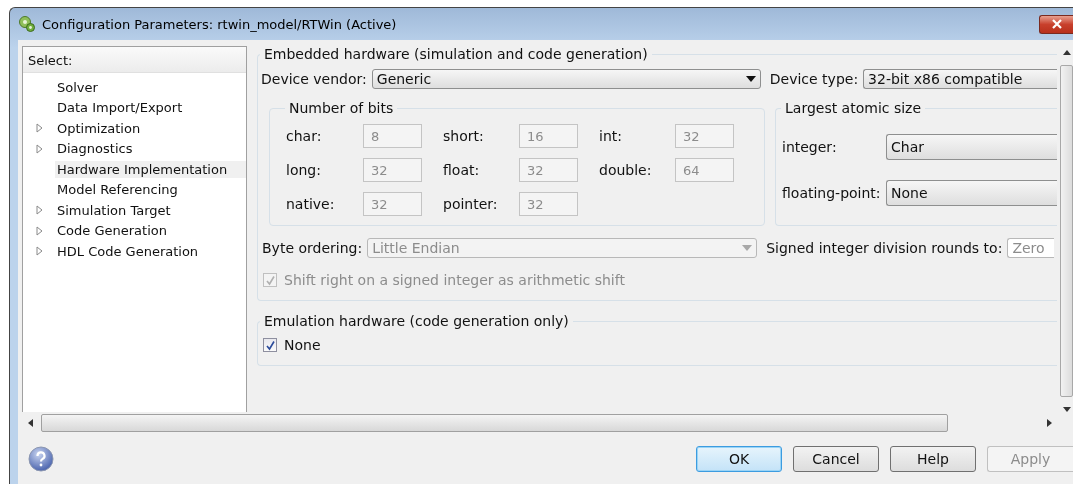  I want to click on close-button, so click(1056, 24).